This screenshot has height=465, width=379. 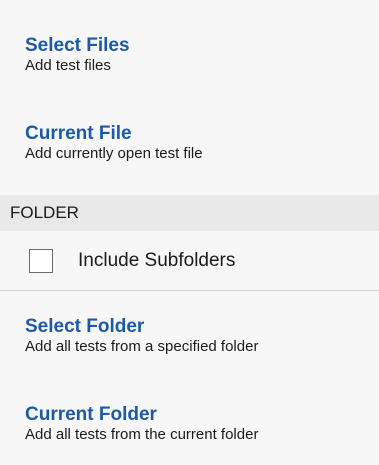 I want to click on select-folder-title: Select Folder, so click(x=85, y=326).